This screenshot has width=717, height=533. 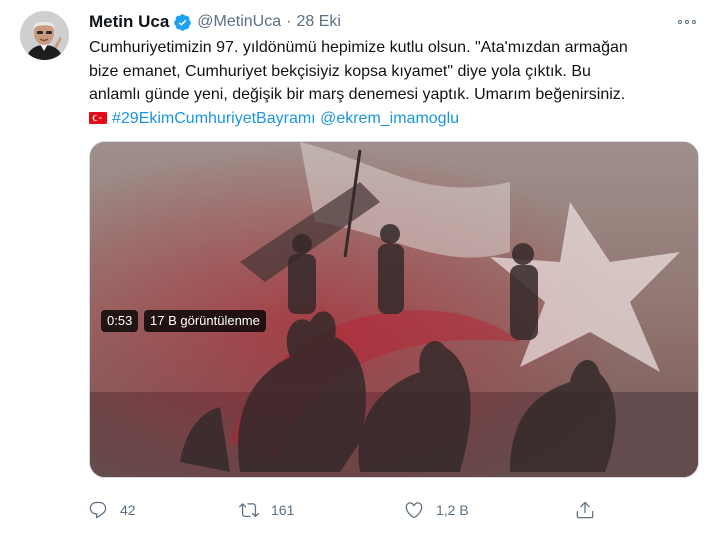 What do you see at coordinates (414, 510) in the screenshot?
I see `heart-icon` at bounding box center [414, 510].